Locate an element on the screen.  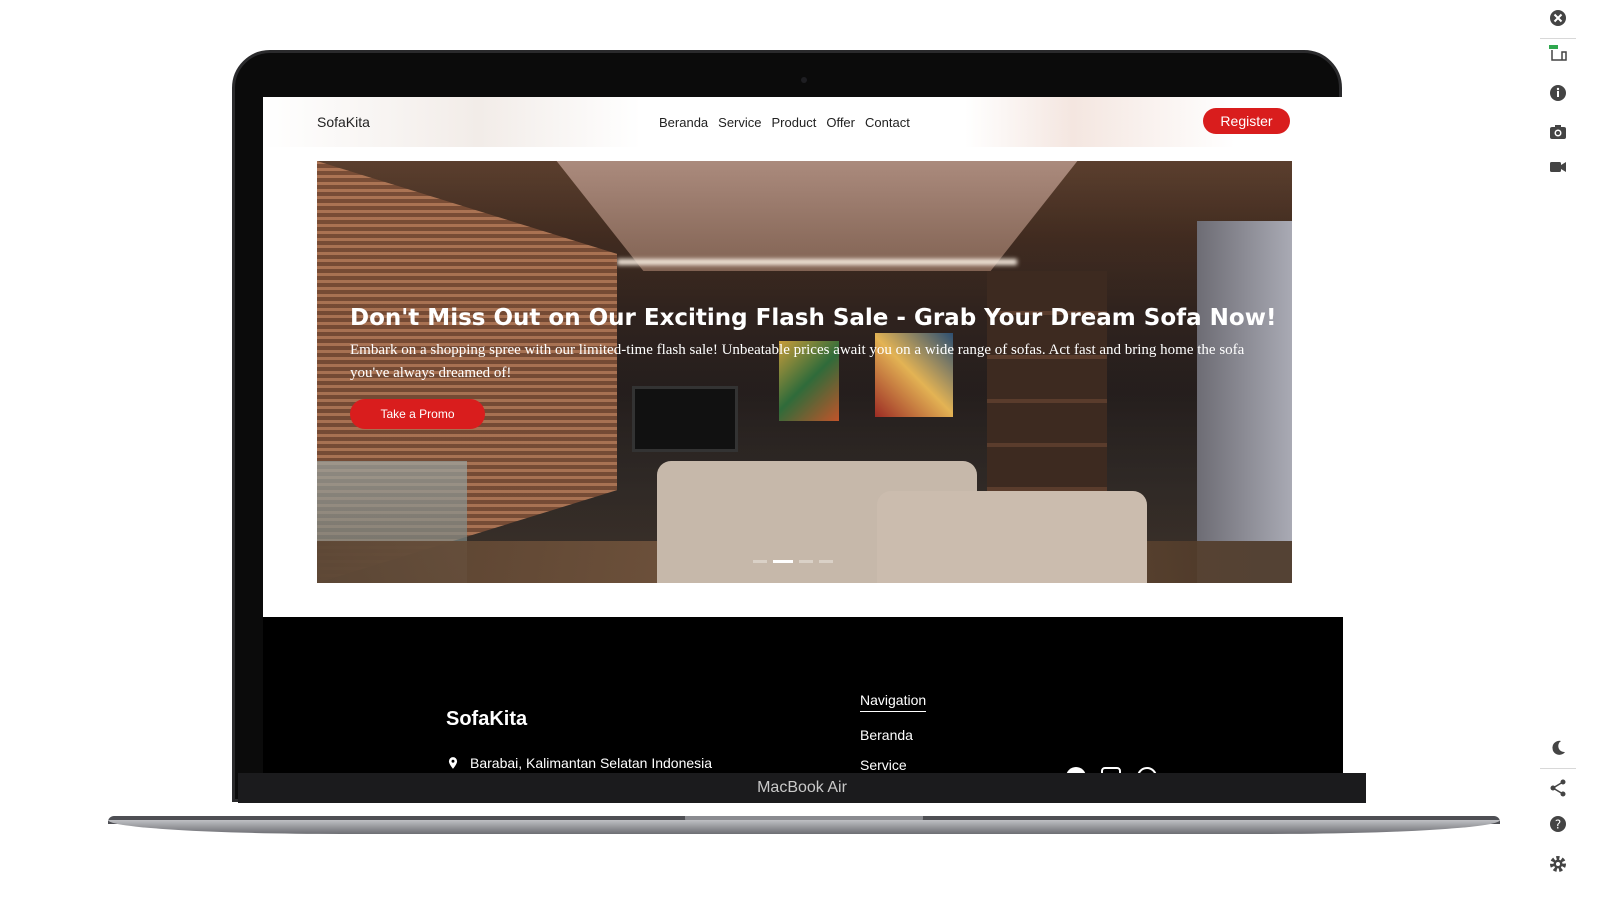
site-logo: SofaKita is located at coordinates (343, 122).